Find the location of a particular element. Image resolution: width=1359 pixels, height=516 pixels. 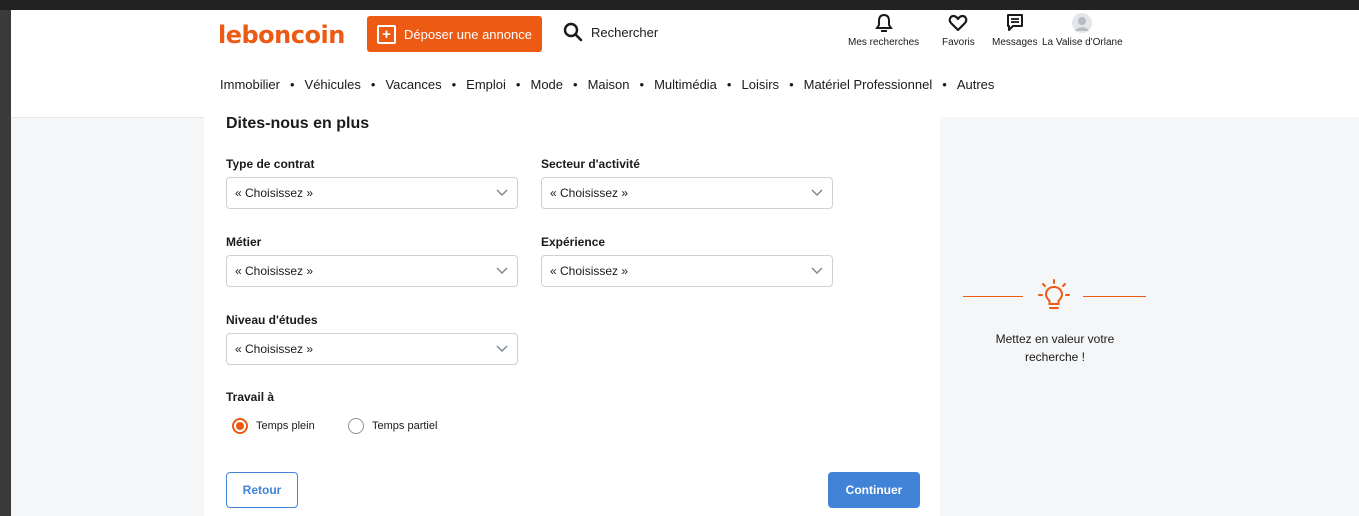

continue-button: Continuer is located at coordinates (874, 490).